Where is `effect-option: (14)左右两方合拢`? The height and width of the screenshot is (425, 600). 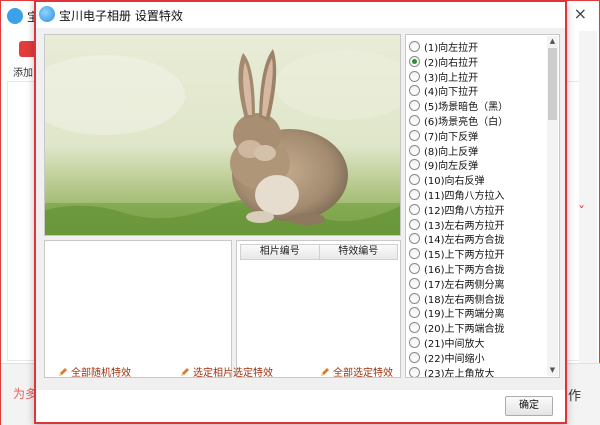 effect-option: (14)左右两方合拢 is located at coordinates (457, 238).